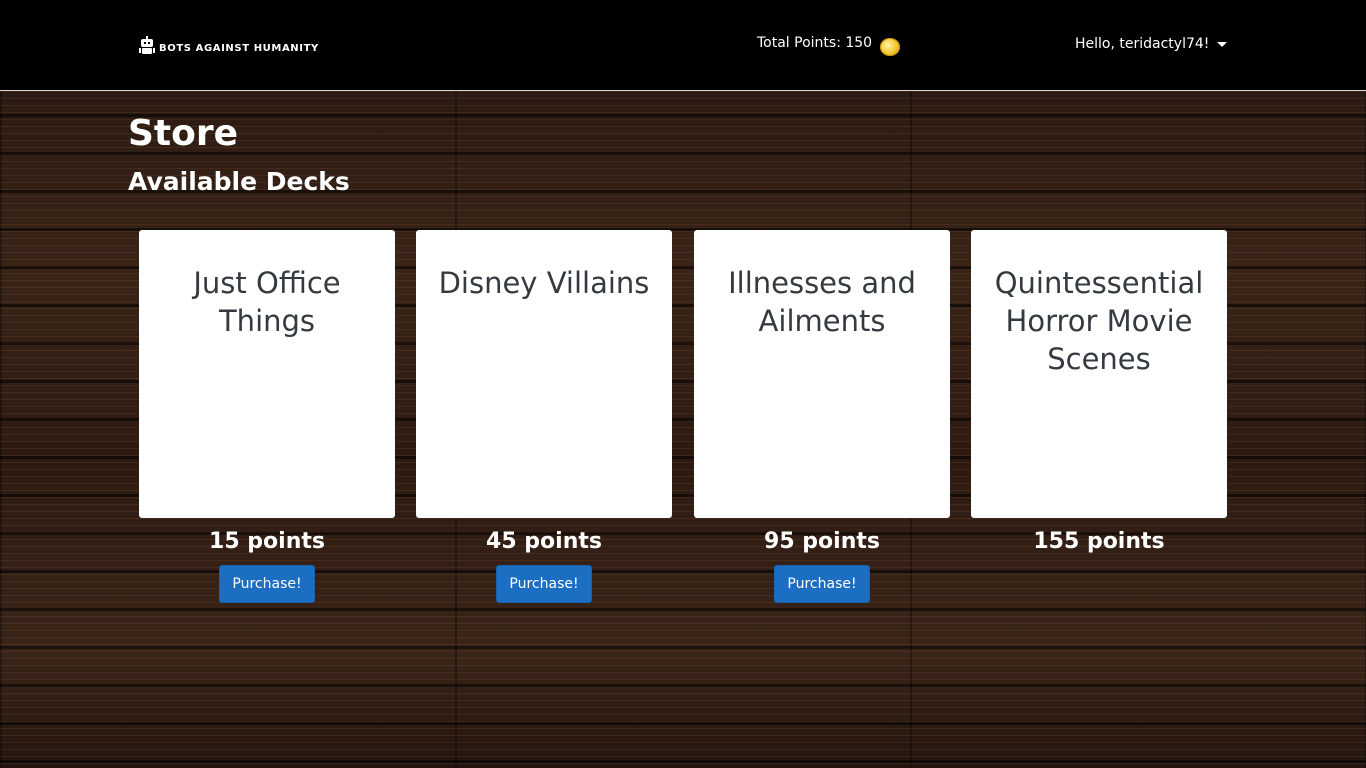 The width and height of the screenshot is (1366, 768). I want to click on deck-title: Disney Villains, so click(544, 283).